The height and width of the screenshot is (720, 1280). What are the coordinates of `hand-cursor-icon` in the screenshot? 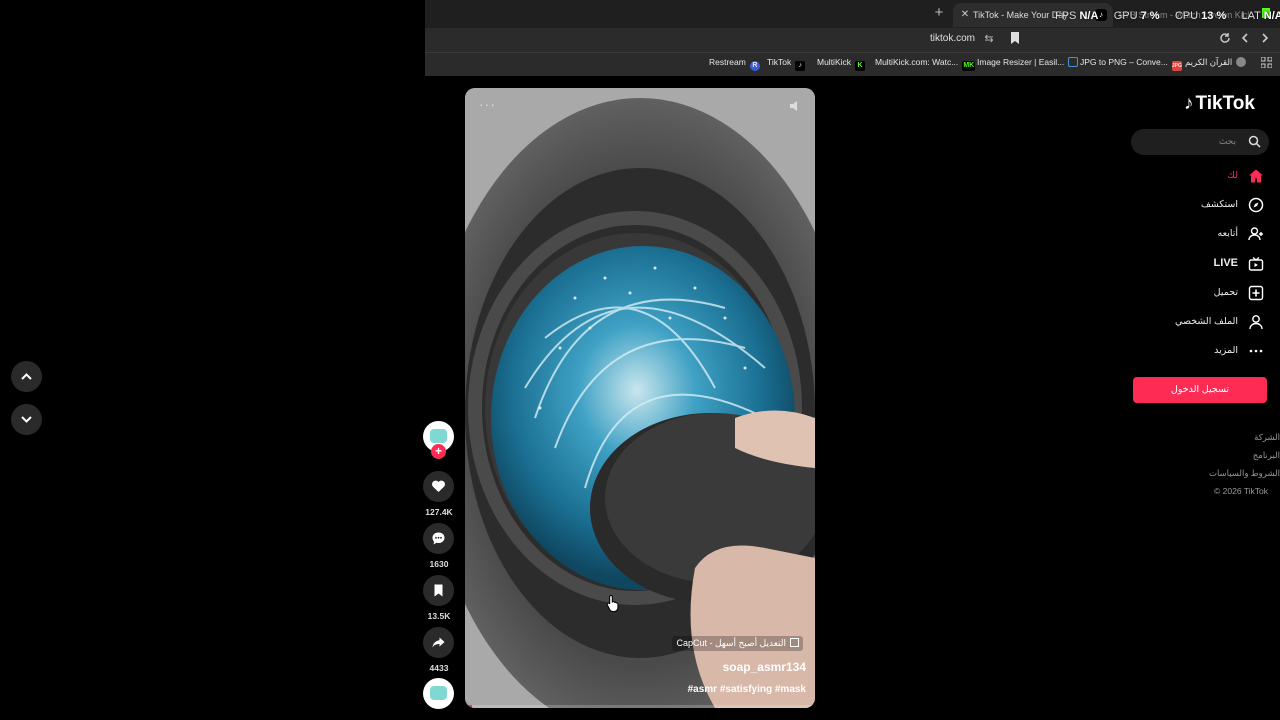 It's located at (612, 603).